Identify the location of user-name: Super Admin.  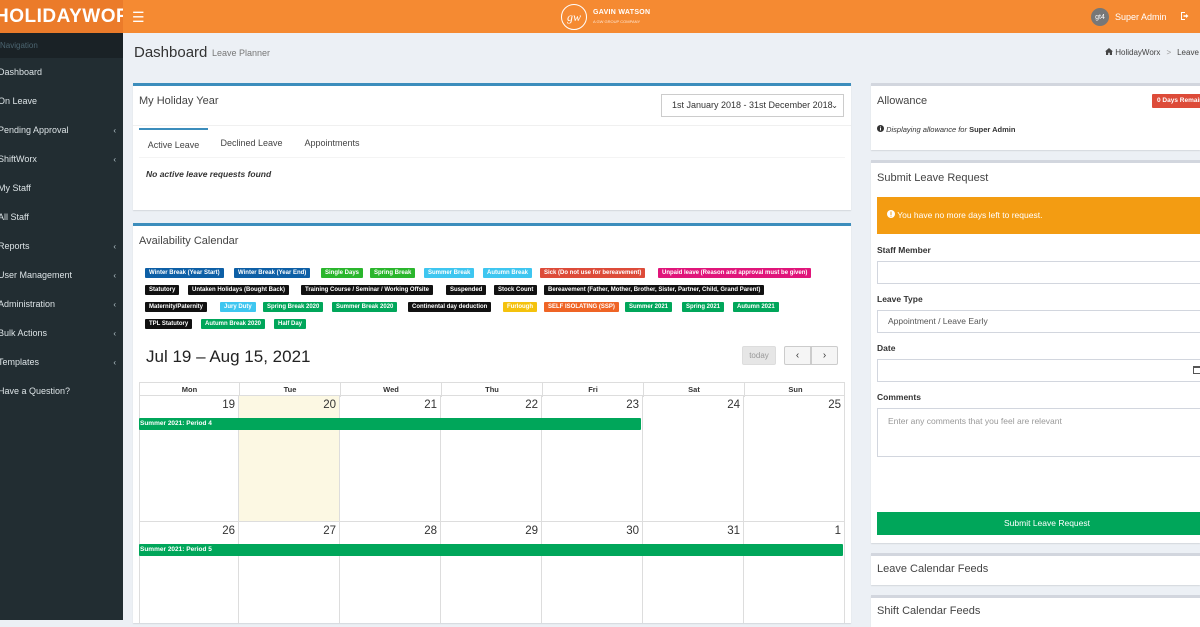
(1141, 17).